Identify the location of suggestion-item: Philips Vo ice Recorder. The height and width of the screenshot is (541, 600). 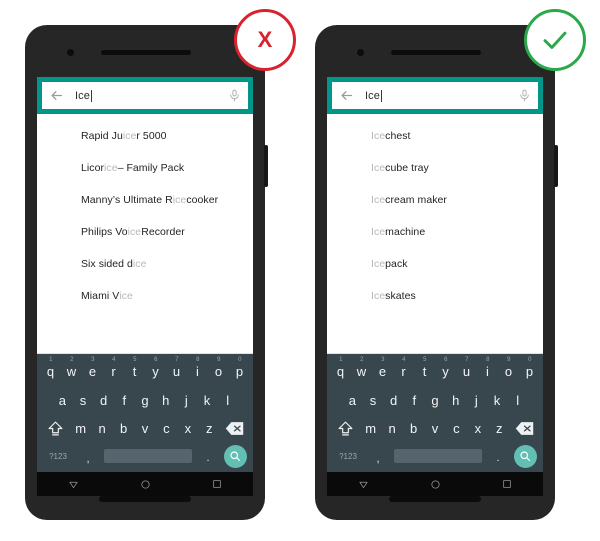
(145, 232).